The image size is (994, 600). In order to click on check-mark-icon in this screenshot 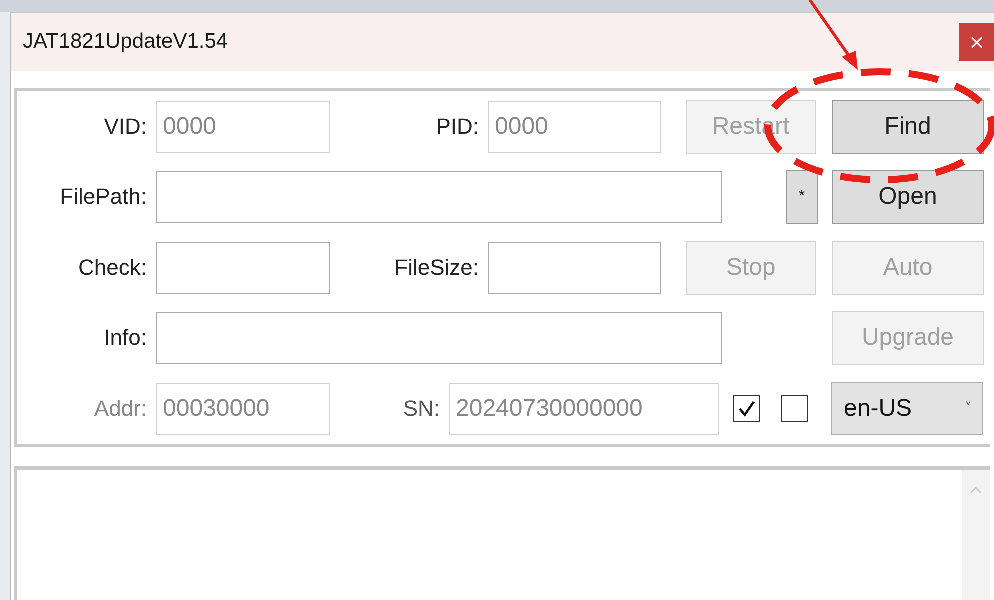, I will do `click(746, 408)`.